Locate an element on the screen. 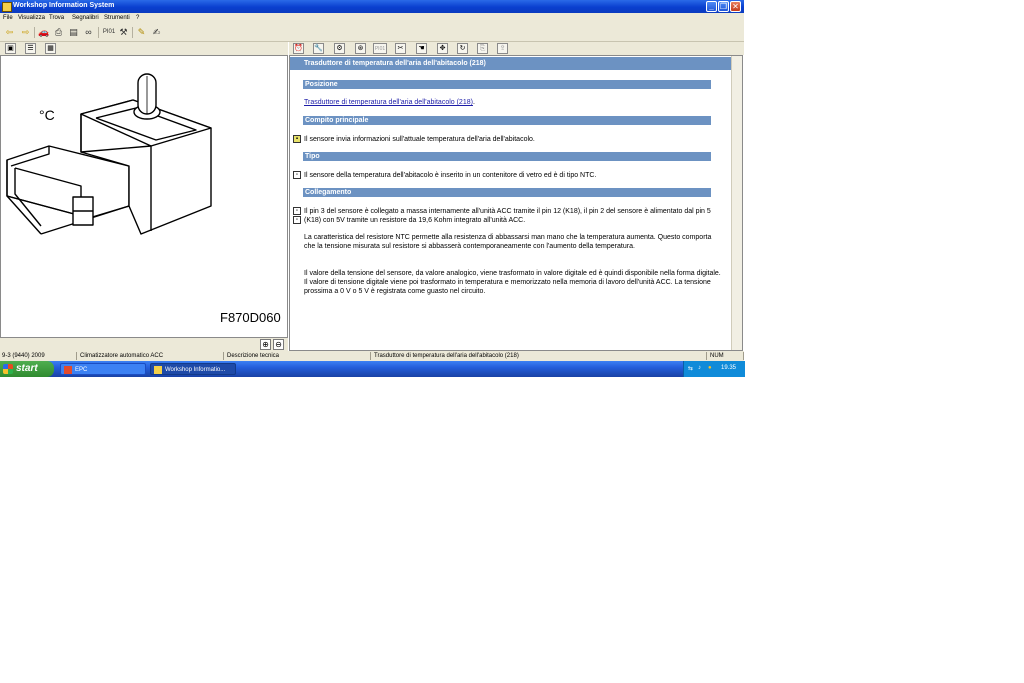  diagnostic-icon: ⊛ is located at coordinates (360, 48).